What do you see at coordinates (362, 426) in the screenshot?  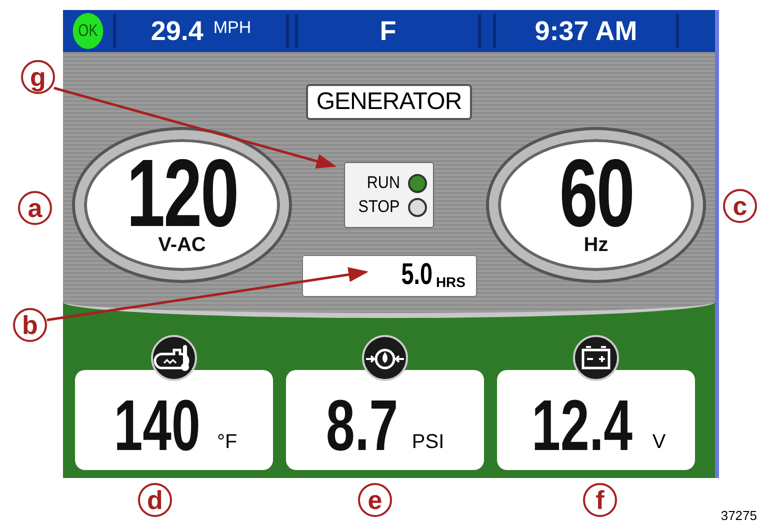 I see `gauge-value: 8.7` at bounding box center [362, 426].